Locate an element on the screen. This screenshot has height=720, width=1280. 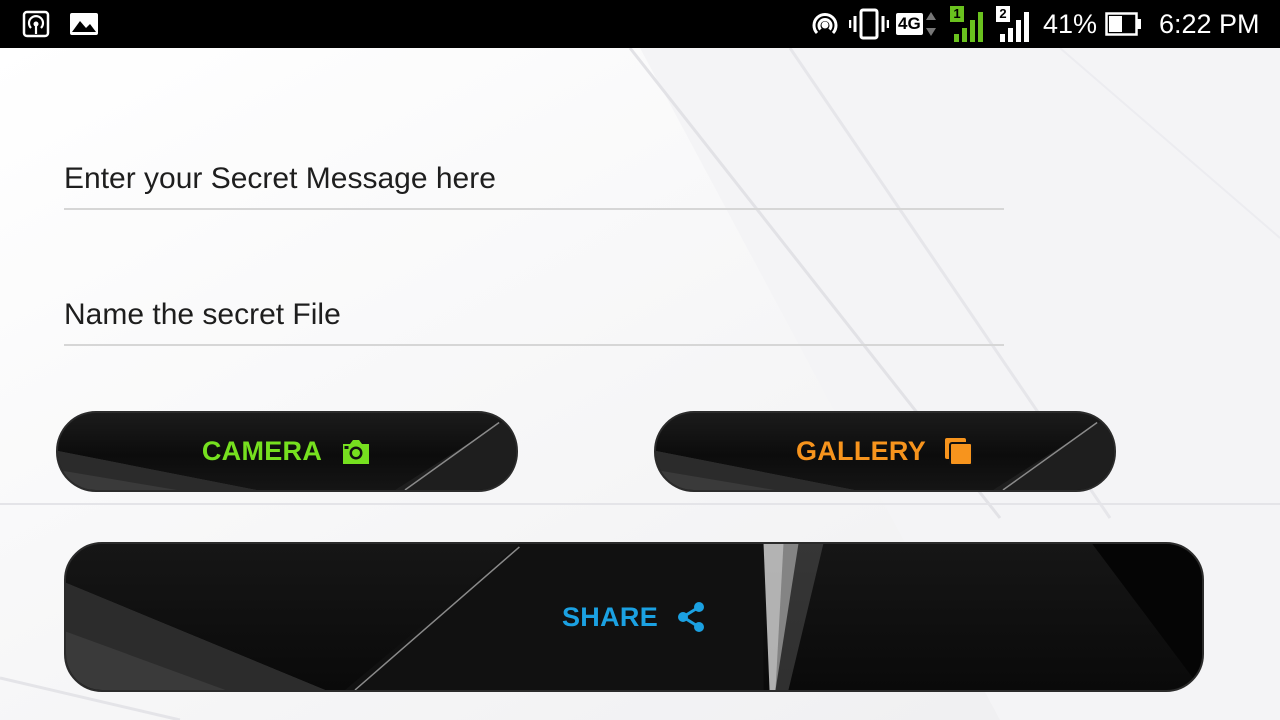
gallery-button-label: GALLERY is located at coordinates (861, 451).